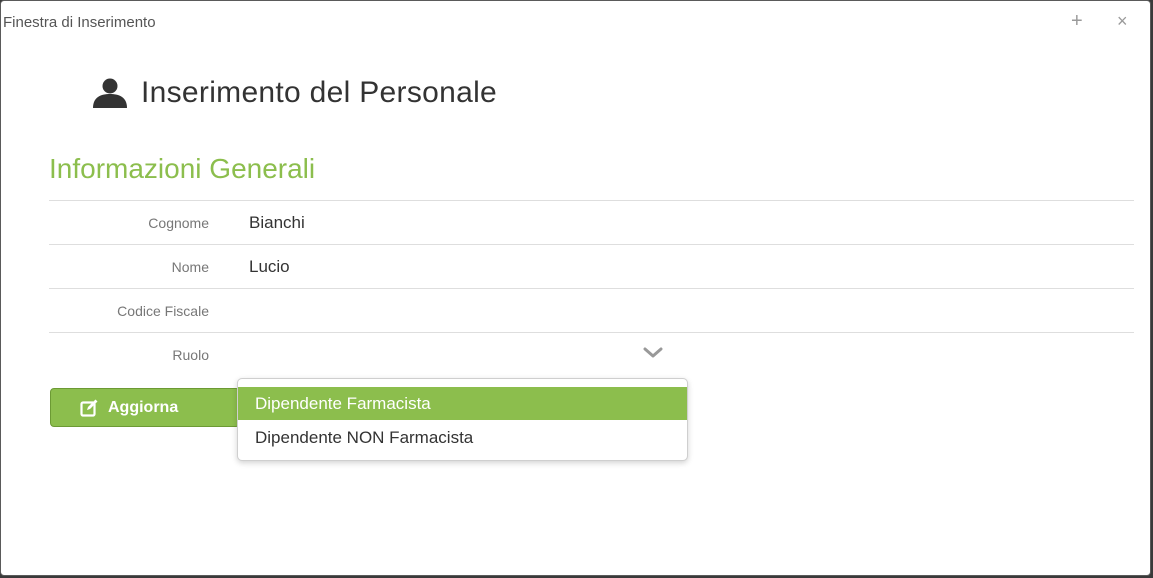 The height and width of the screenshot is (578, 1153). I want to click on maximize-icon: +, so click(1077, 21).